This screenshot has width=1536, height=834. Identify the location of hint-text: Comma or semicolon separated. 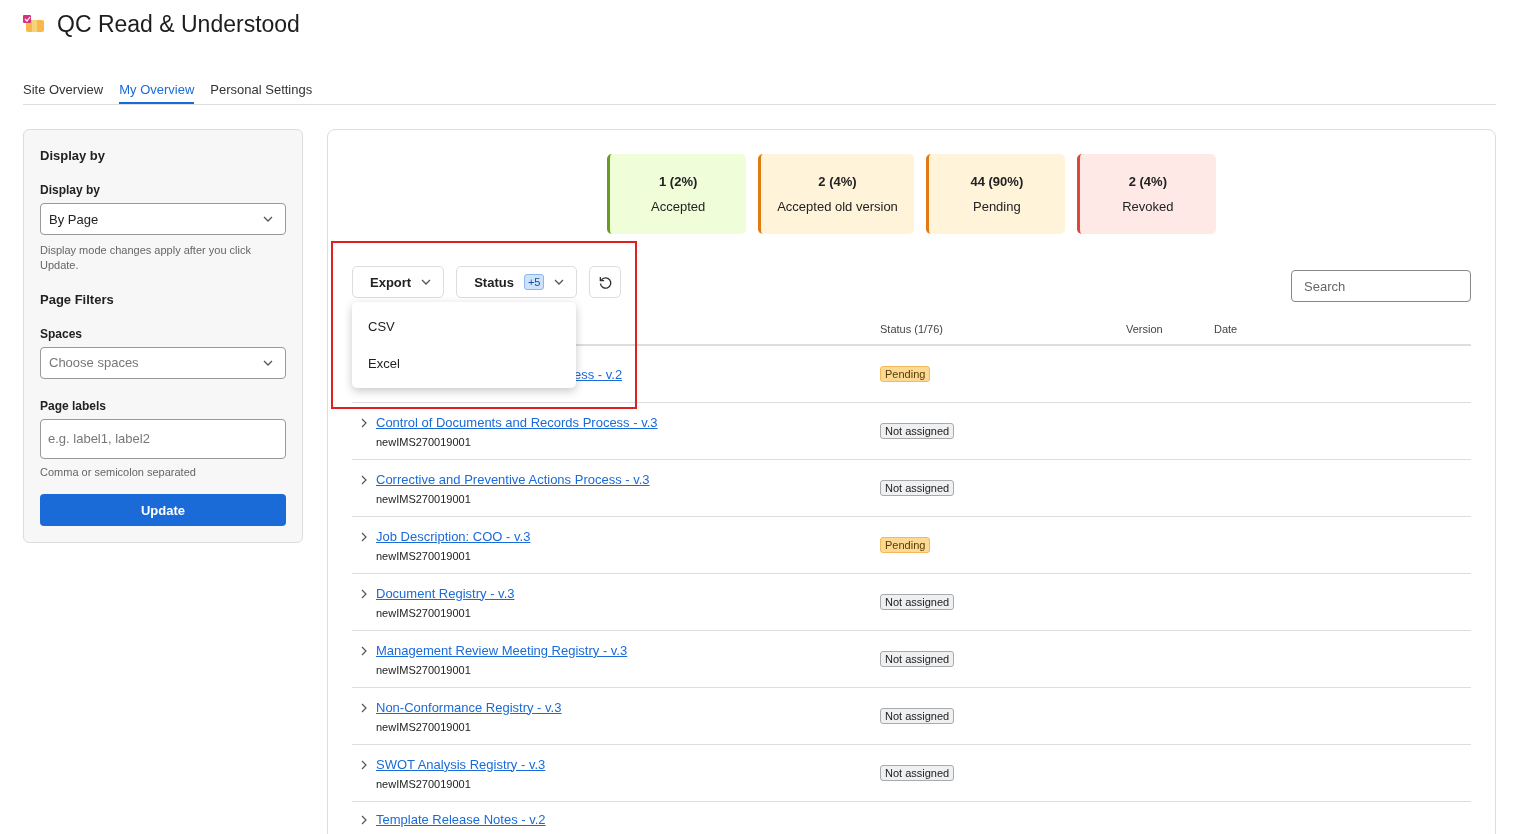
(118, 472).